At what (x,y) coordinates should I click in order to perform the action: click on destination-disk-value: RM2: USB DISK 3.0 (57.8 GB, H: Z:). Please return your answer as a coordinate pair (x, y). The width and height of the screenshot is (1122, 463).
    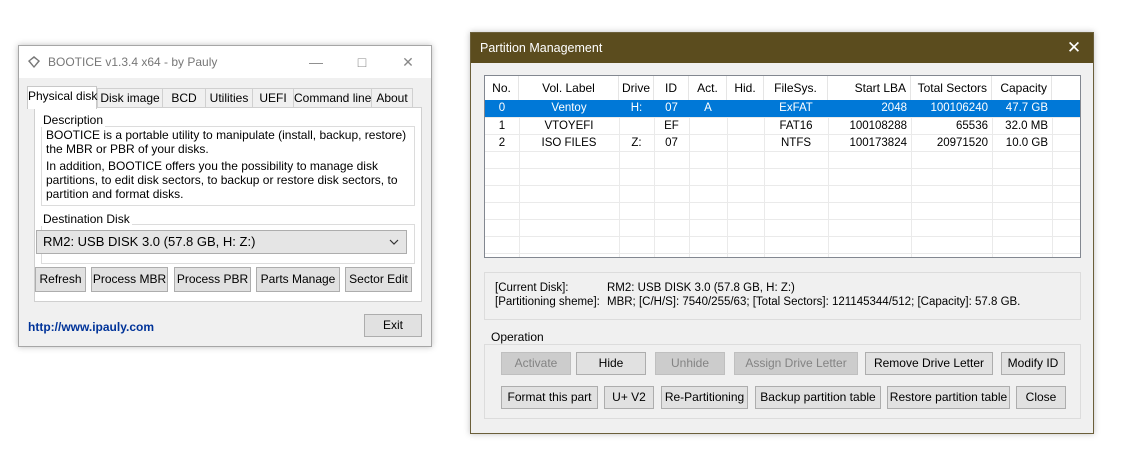
    Looking at the image, I should click on (149, 241).